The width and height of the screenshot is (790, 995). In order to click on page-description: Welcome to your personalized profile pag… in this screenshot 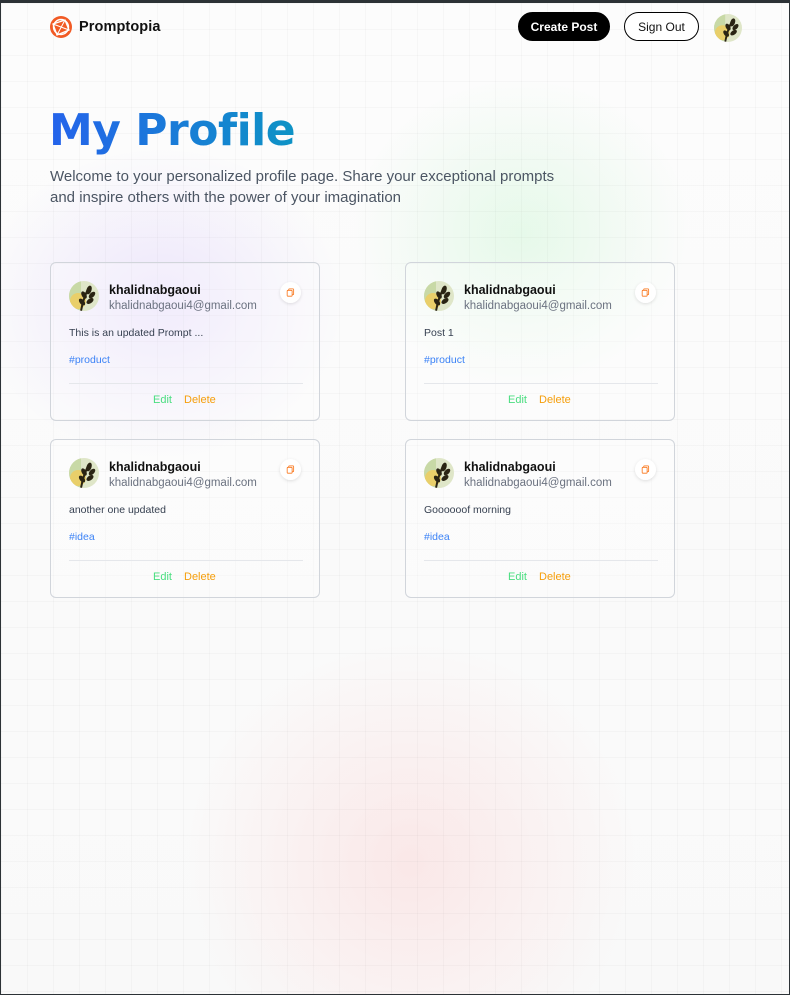, I will do `click(302, 187)`.